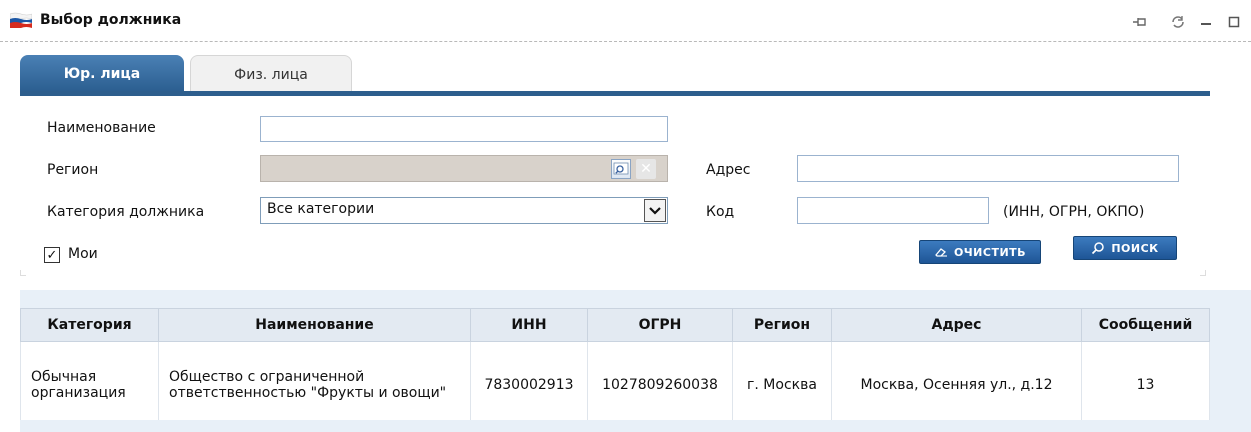  Describe the element at coordinates (102, 74) in the screenshot. I see `tab-legal-entities: Юр. лица` at that location.